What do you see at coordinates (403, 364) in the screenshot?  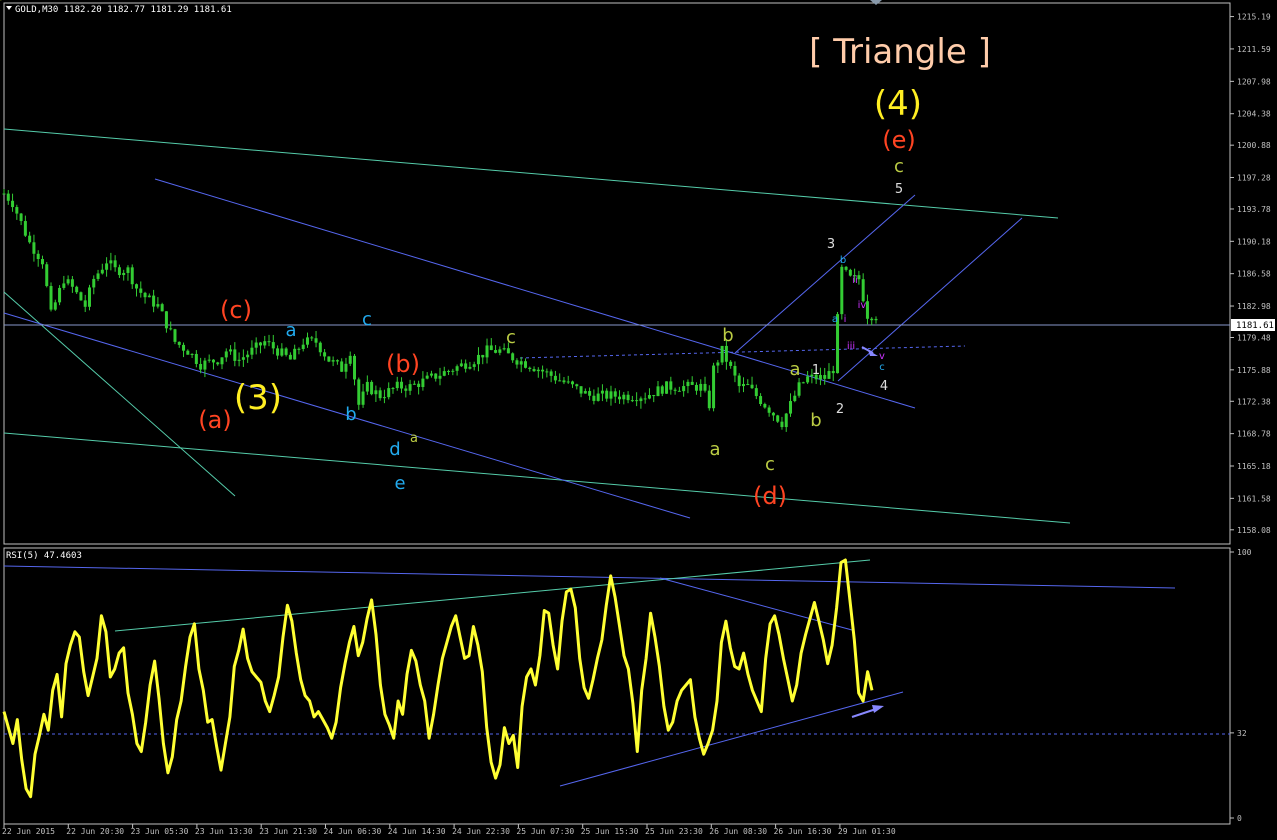 I see `wave-label: (b)` at bounding box center [403, 364].